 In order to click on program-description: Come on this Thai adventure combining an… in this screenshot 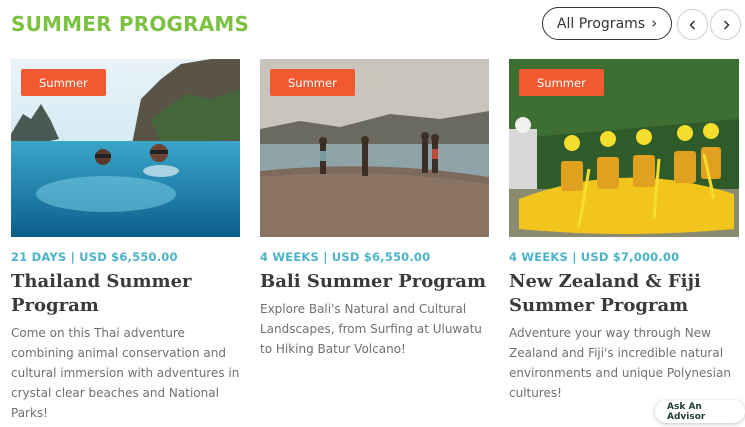, I will do `click(125, 373)`.